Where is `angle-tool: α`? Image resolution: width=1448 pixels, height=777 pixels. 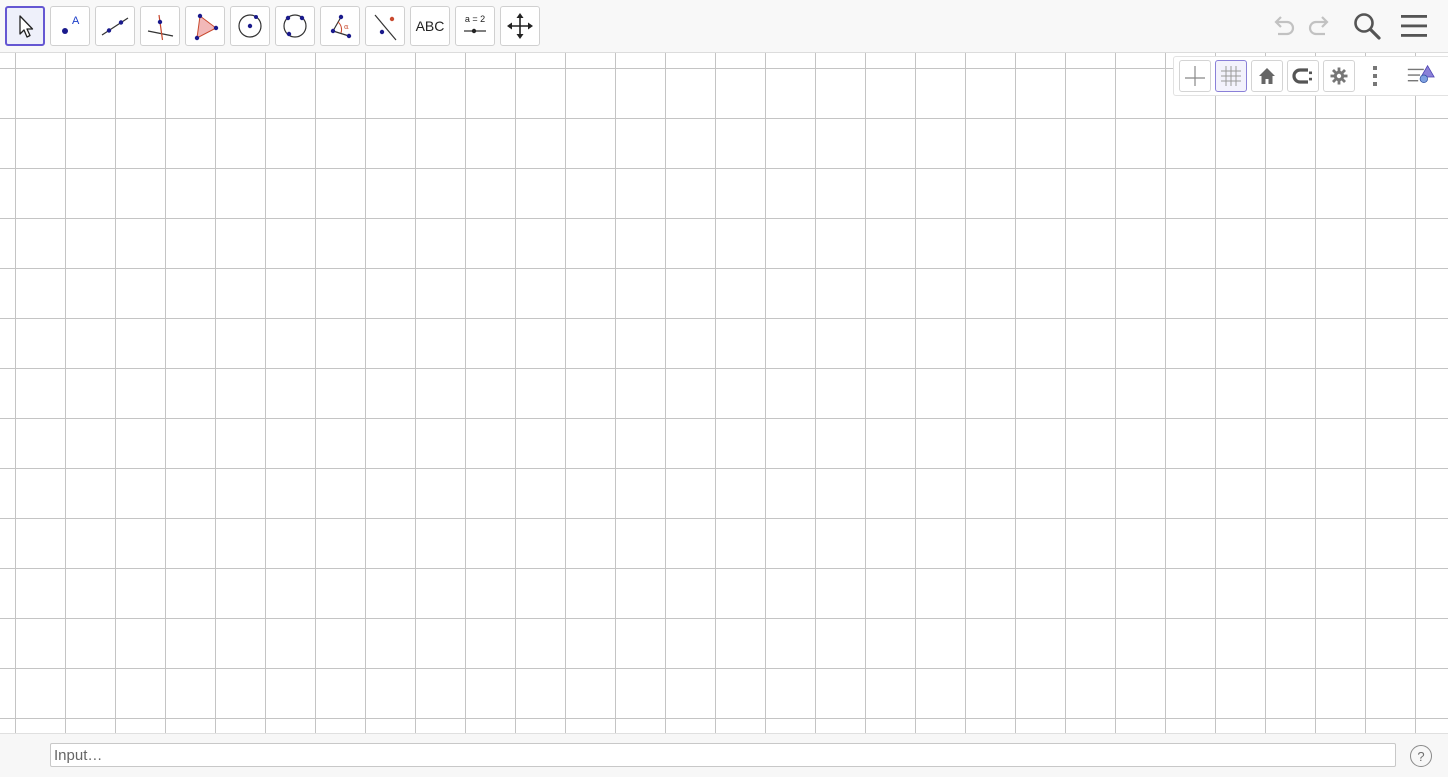 angle-tool: α is located at coordinates (340, 26).